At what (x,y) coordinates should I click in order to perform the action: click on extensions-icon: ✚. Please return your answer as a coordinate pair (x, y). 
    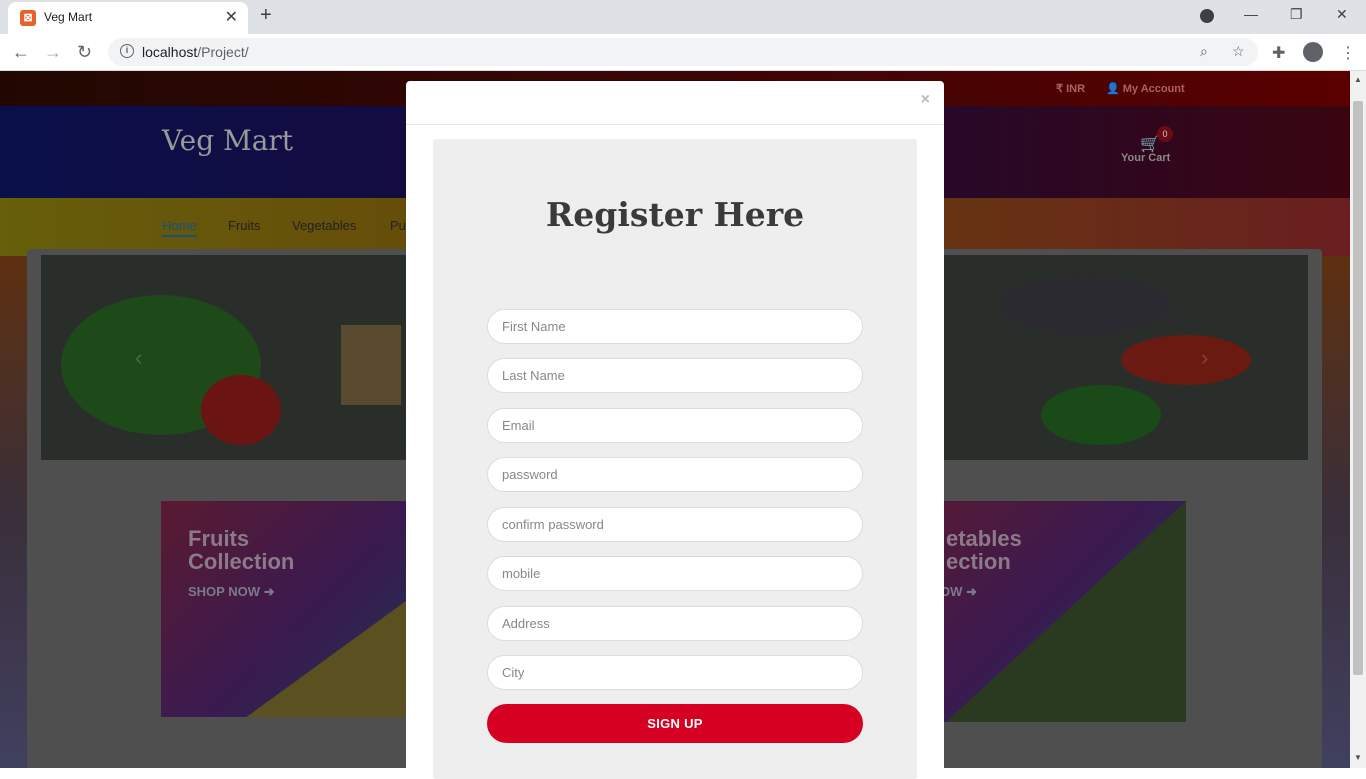
    Looking at the image, I should click on (1278, 53).